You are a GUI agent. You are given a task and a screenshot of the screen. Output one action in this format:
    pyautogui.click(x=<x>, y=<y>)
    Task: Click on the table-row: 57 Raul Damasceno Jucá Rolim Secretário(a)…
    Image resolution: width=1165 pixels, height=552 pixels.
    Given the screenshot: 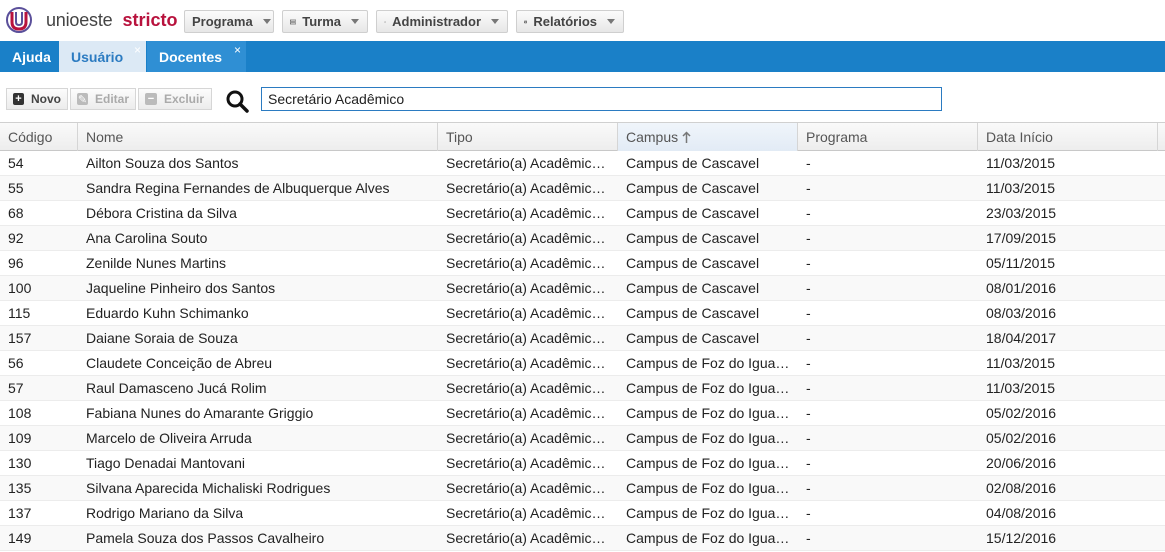 What is the action you would take?
    pyautogui.click(x=582, y=388)
    